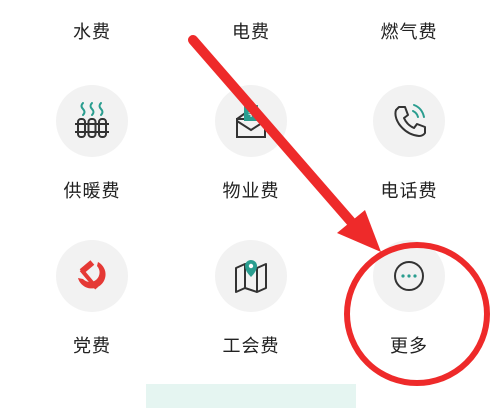 This screenshot has height=408, width=501. What do you see at coordinates (251, 346) in the screenshot?
I see `service-label: 工会费` at bounding box center [251, 346].